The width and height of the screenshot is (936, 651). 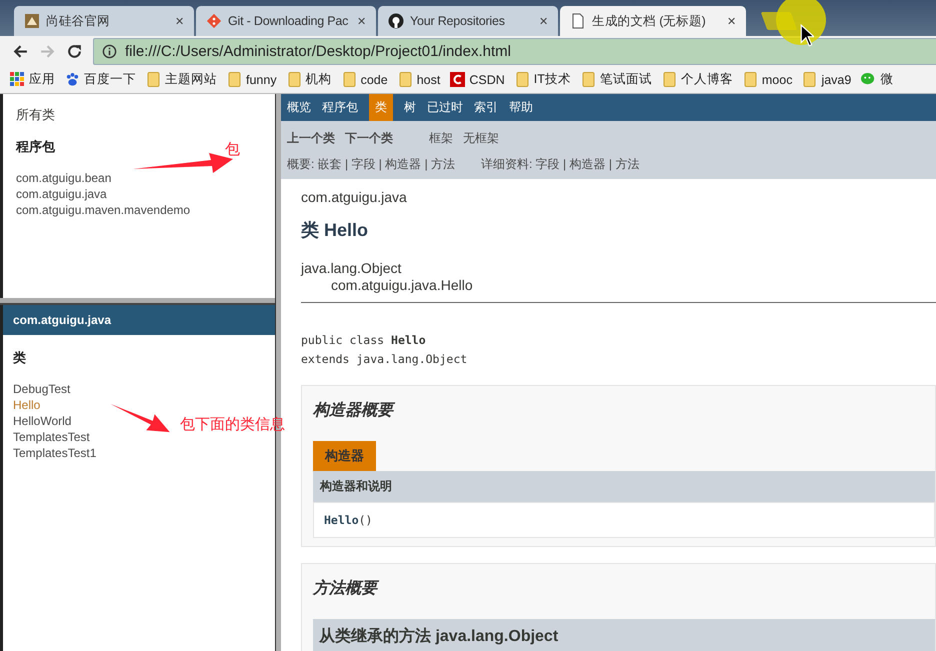 I want to click on class-link: DebugTest, so click(x=41, y=389).